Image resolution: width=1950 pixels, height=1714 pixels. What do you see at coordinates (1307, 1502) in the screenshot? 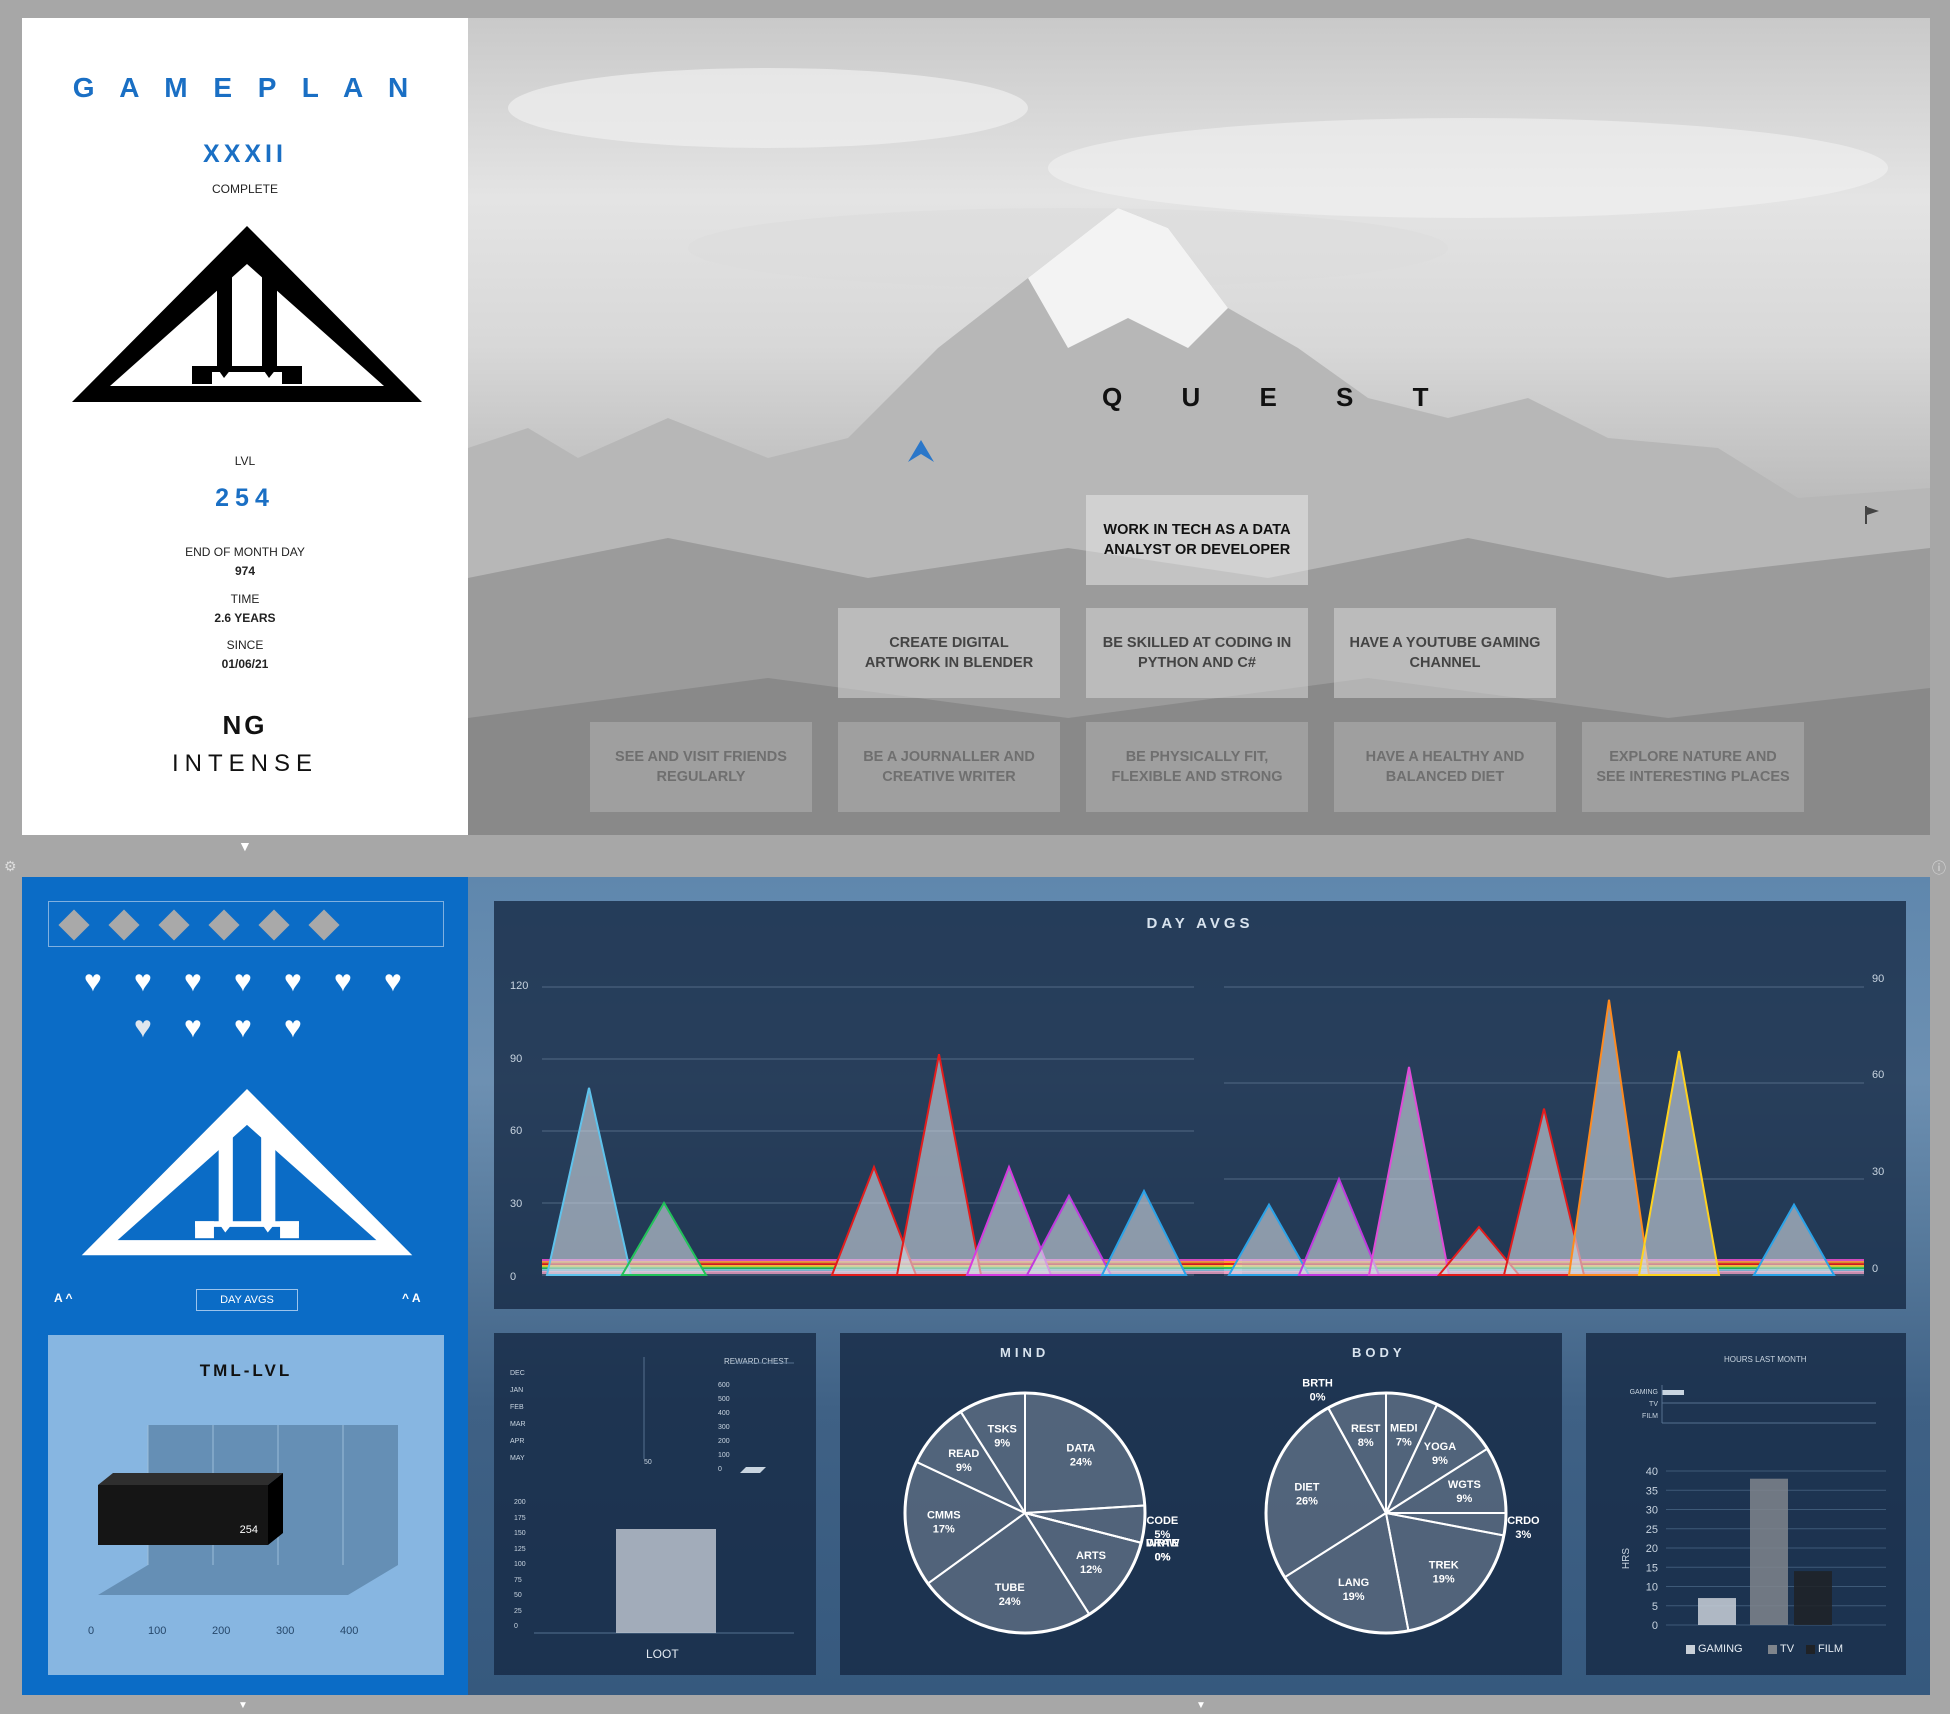
I see `pie-percent: 26%` at bounding box center [1307, 1502].